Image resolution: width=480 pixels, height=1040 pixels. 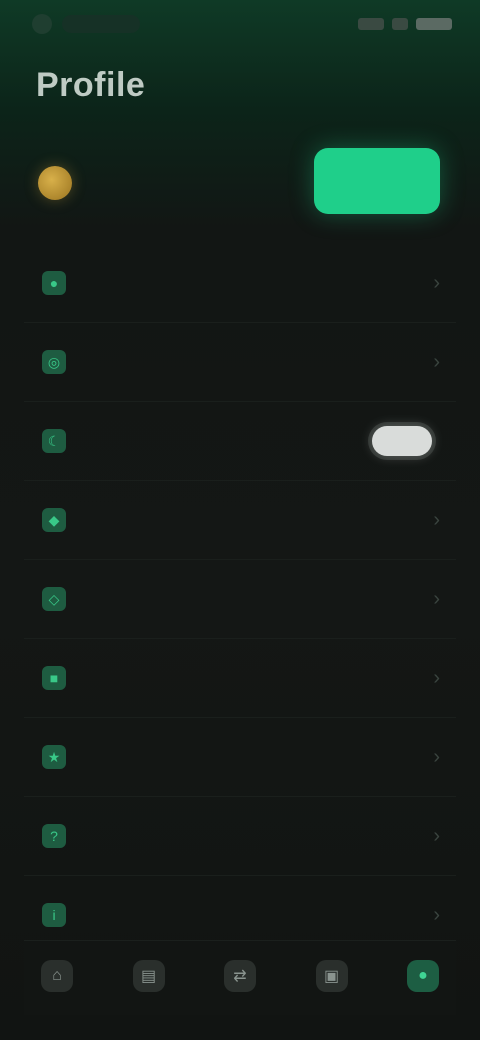 What do you see at coordinates (54, 441) in the screenshot?
I see `moon-icon: ☾` at bounding box center [54, 441].